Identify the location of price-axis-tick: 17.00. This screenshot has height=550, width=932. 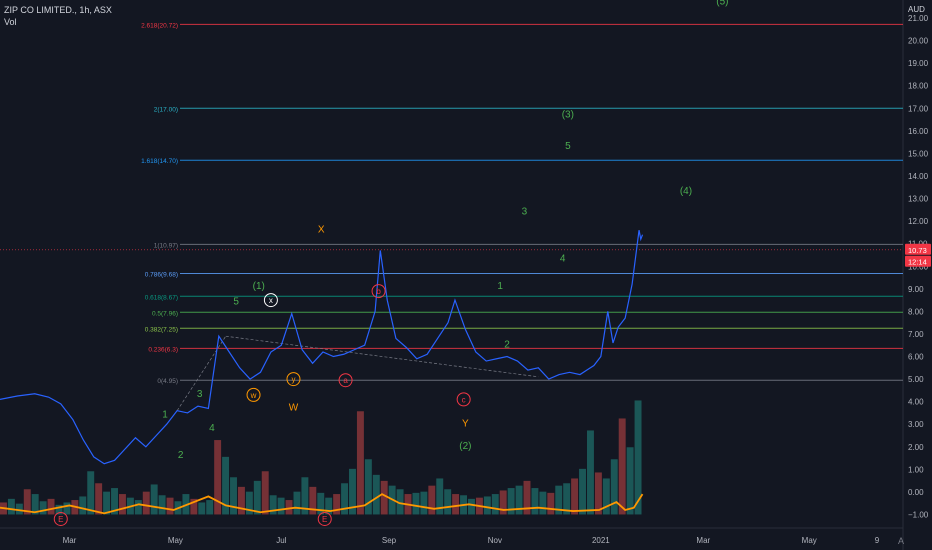
(918, 108).